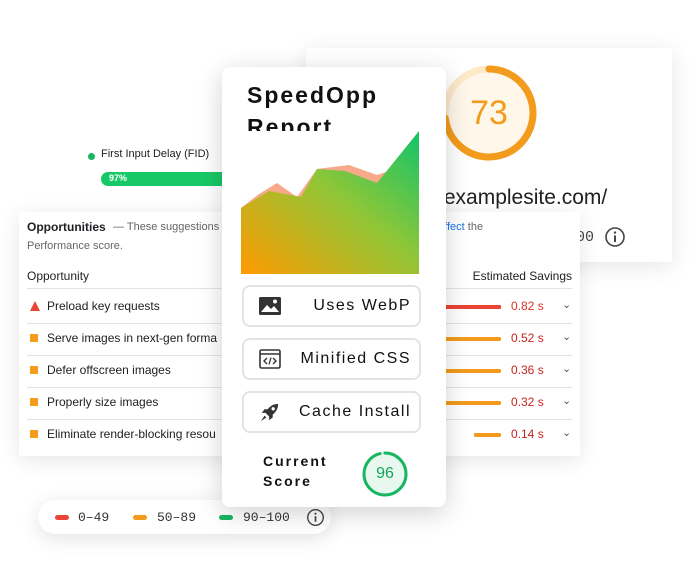 This screenshot has width=700, height=580. Describe the element at coordinates (170, 227) in the screenshot. I see `opportunities-description: — These suggestions c` at that location.